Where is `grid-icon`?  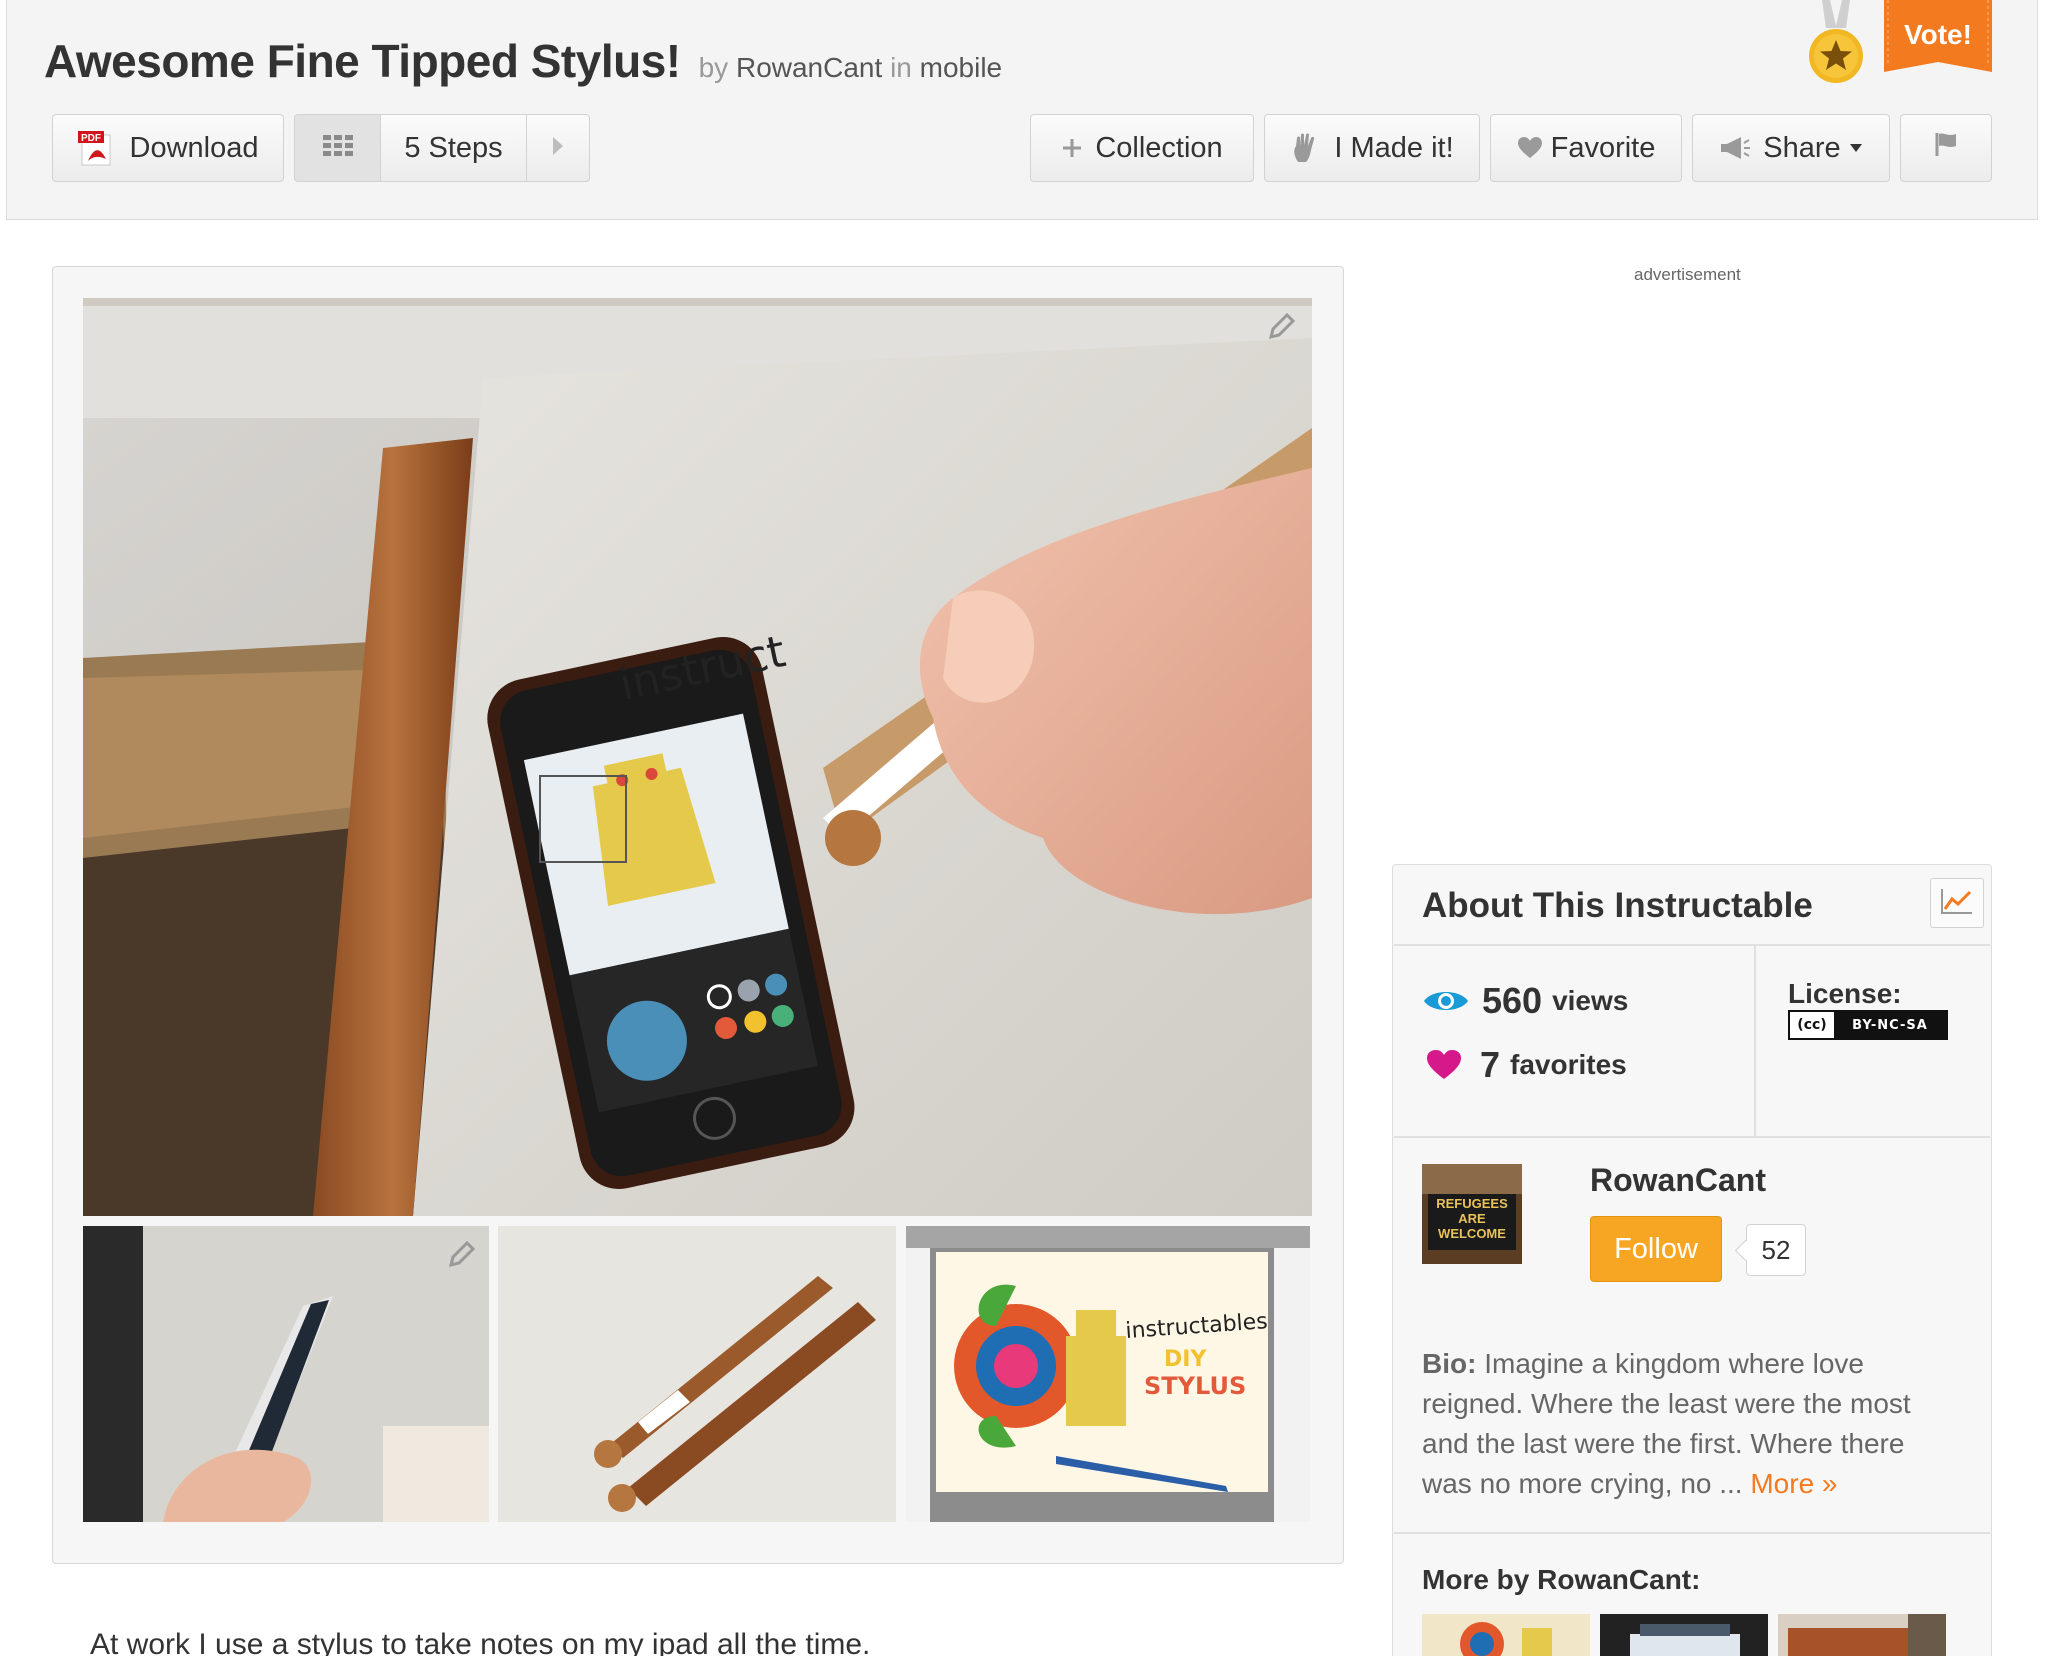
grid-icon is located at coordinates (337, 148).